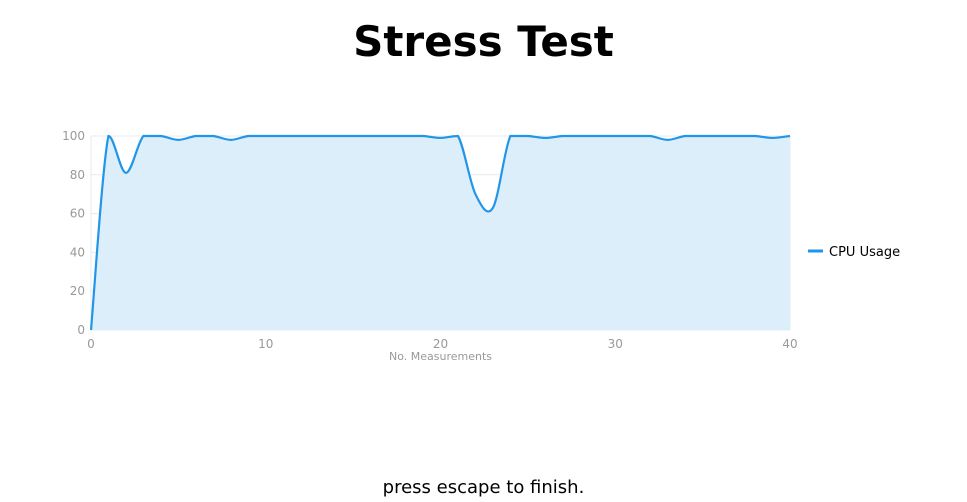 The image size is (967, 502). I want to click on x-tick-label: 40, so click(789, 344).